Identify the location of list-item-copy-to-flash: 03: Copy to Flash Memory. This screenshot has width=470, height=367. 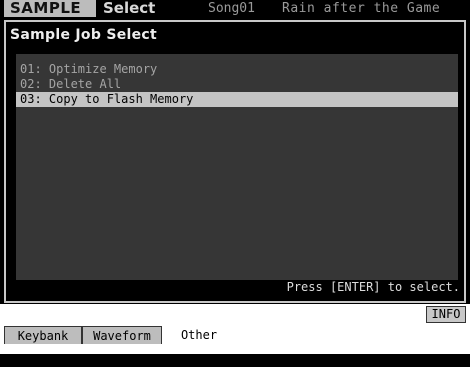
(237, 99).